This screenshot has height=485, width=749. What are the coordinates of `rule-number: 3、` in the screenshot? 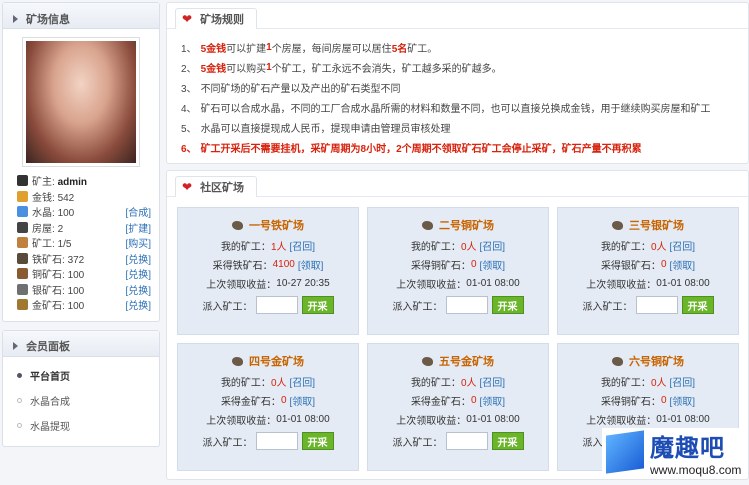 It's located at (189, 89).